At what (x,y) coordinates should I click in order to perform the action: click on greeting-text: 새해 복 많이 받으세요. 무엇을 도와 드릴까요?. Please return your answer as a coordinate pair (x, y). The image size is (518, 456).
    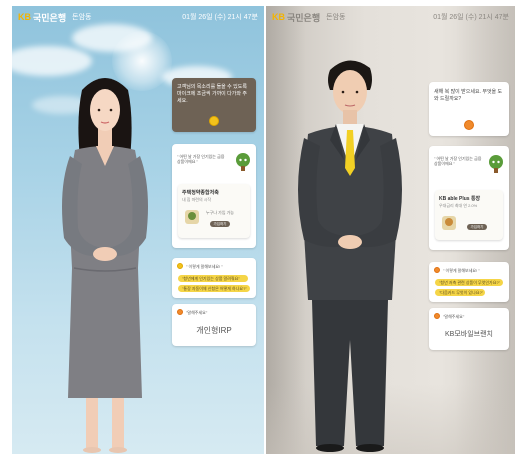
    Looking at the image, I should click on (468, 95).